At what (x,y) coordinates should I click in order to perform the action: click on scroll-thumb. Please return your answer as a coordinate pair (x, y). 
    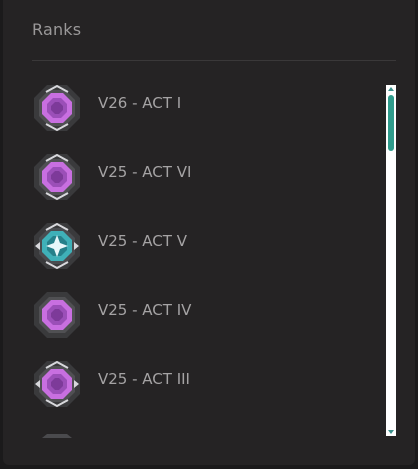
    Looking at the image, I should click on (391, 123).